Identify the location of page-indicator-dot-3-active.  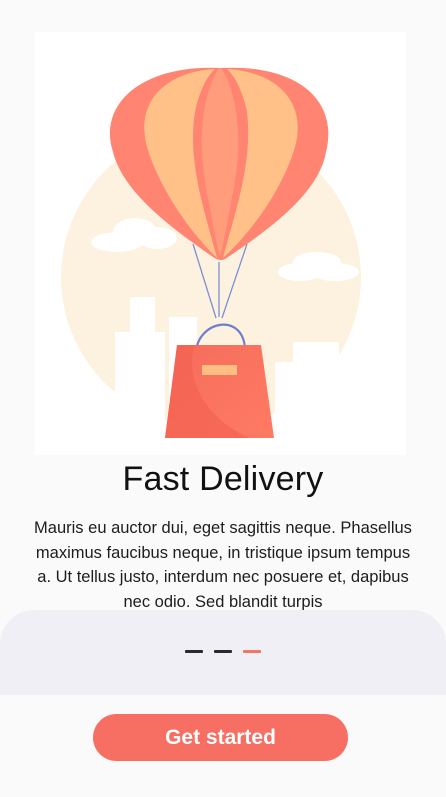
(252, 651).